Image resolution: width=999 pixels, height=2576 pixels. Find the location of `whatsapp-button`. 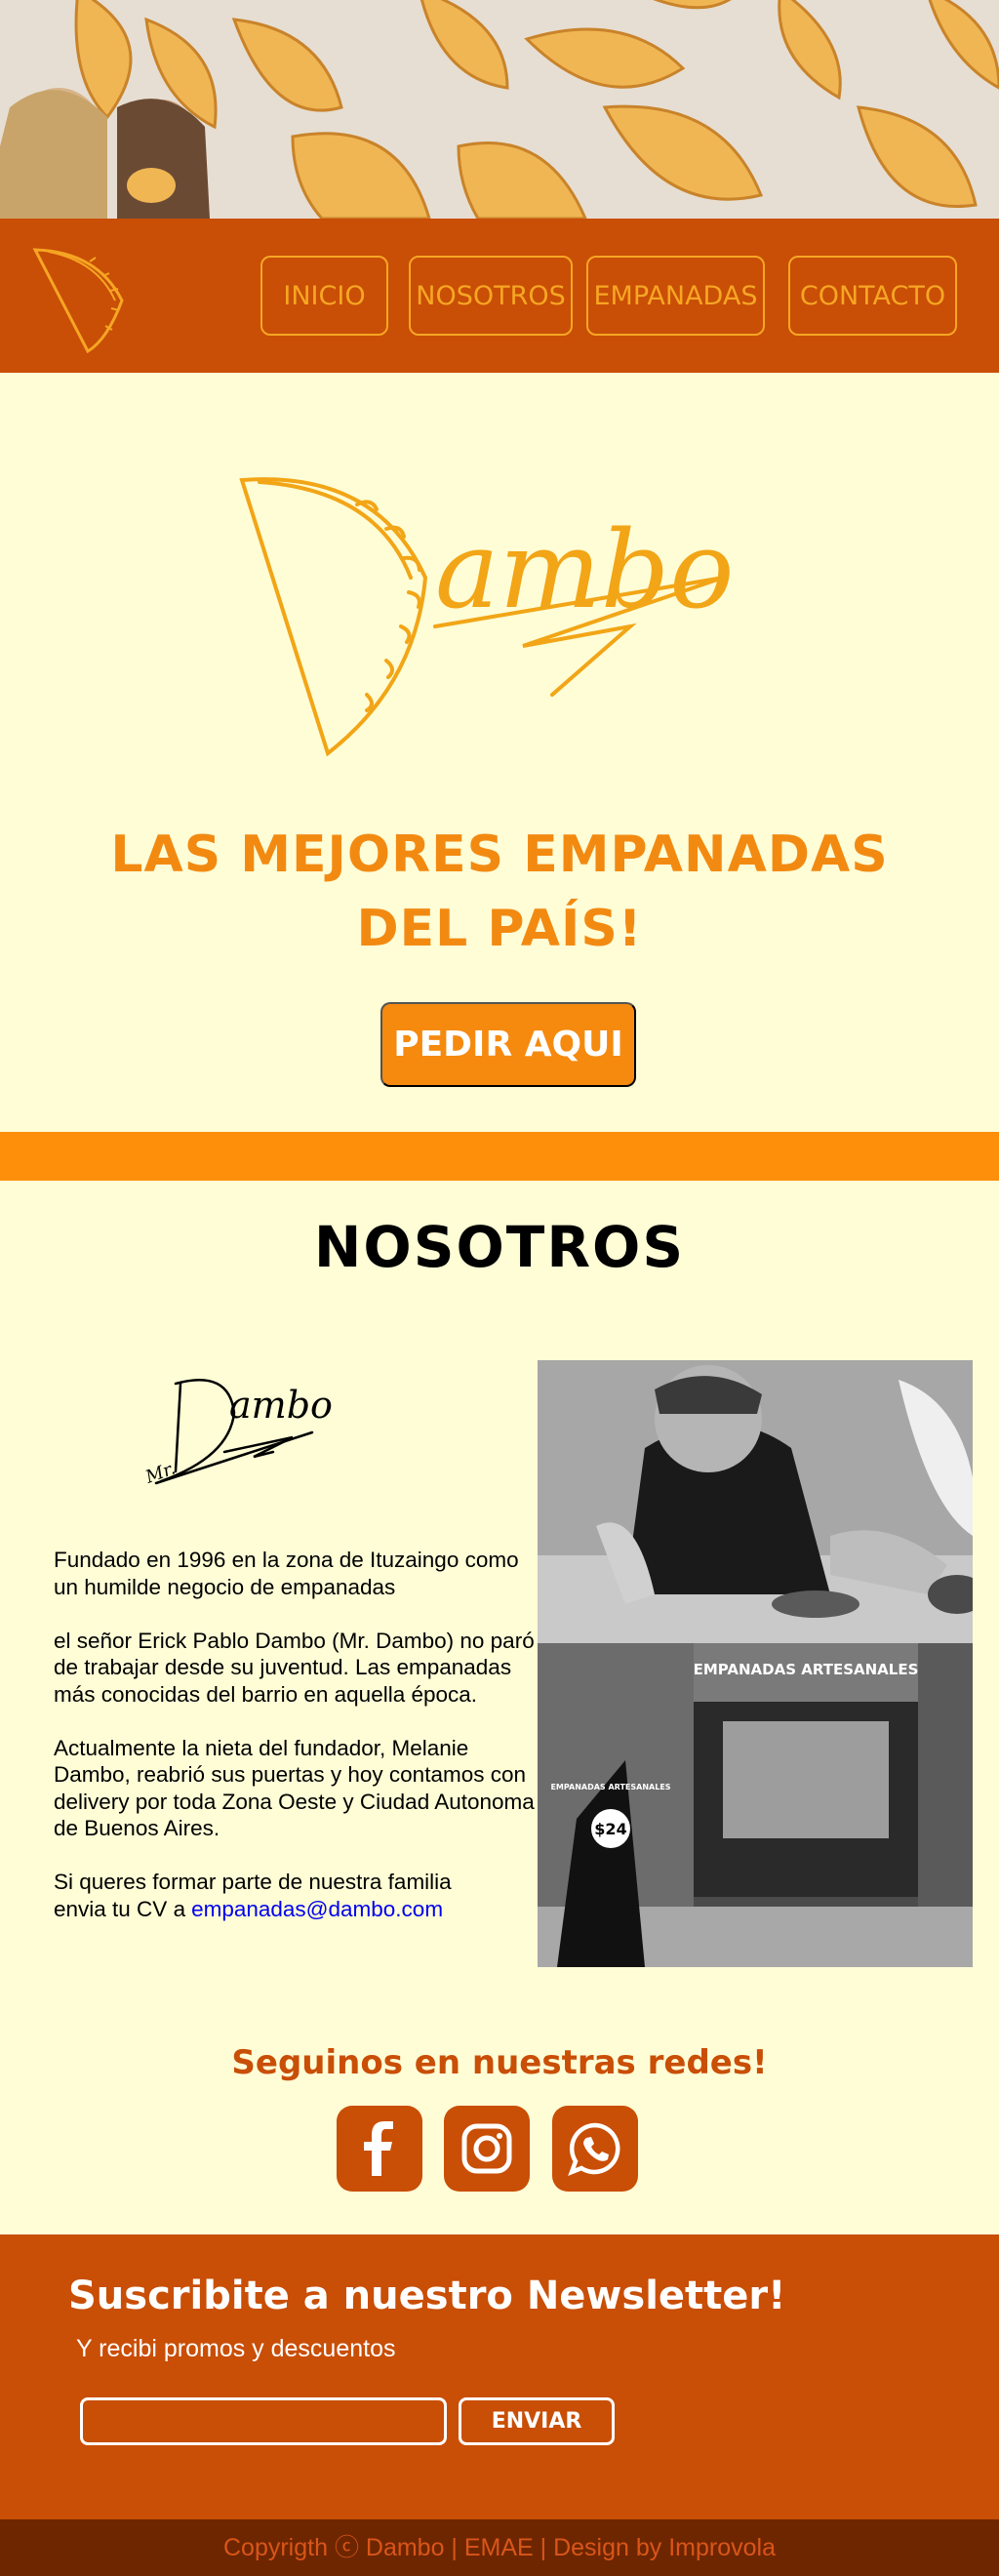

whatsapp-button is located at coordinates (595, 2149).